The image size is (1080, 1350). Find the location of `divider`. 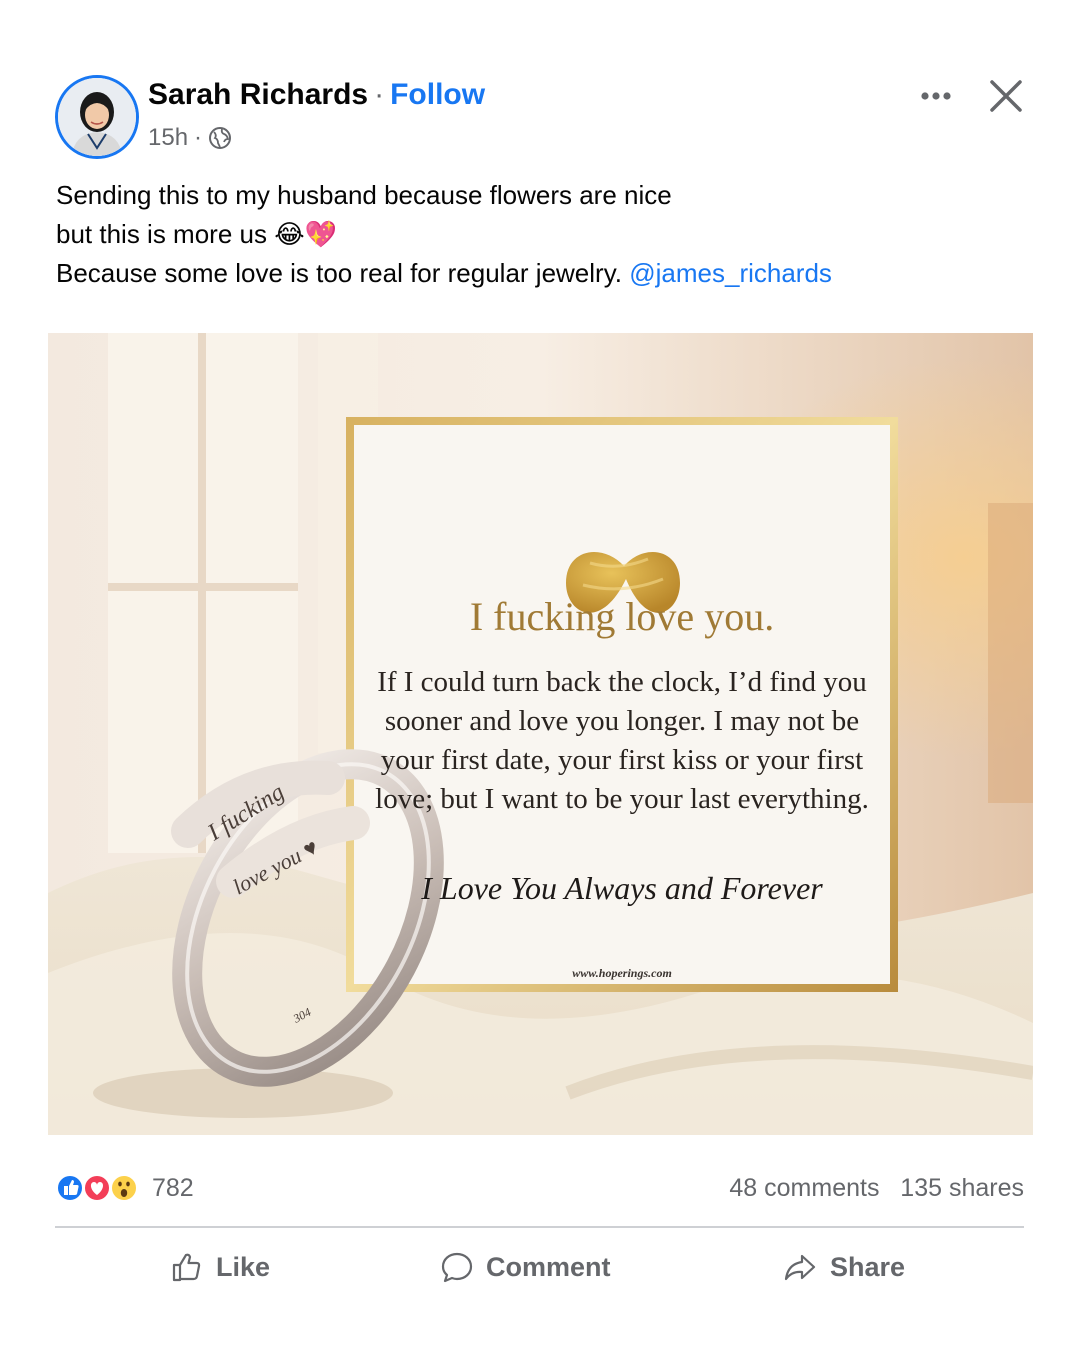

divider is located at coordinates (539, 1227).